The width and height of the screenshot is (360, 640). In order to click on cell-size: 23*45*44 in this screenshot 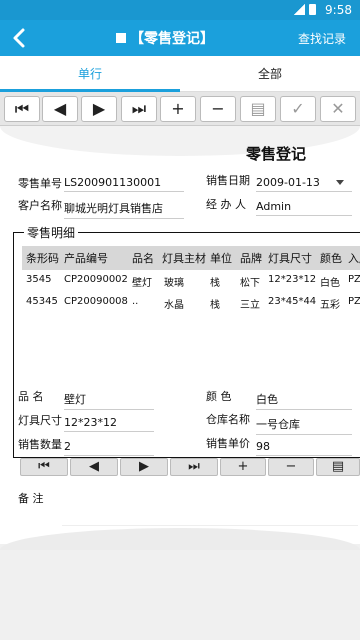, I will do `click(292, 301)`.